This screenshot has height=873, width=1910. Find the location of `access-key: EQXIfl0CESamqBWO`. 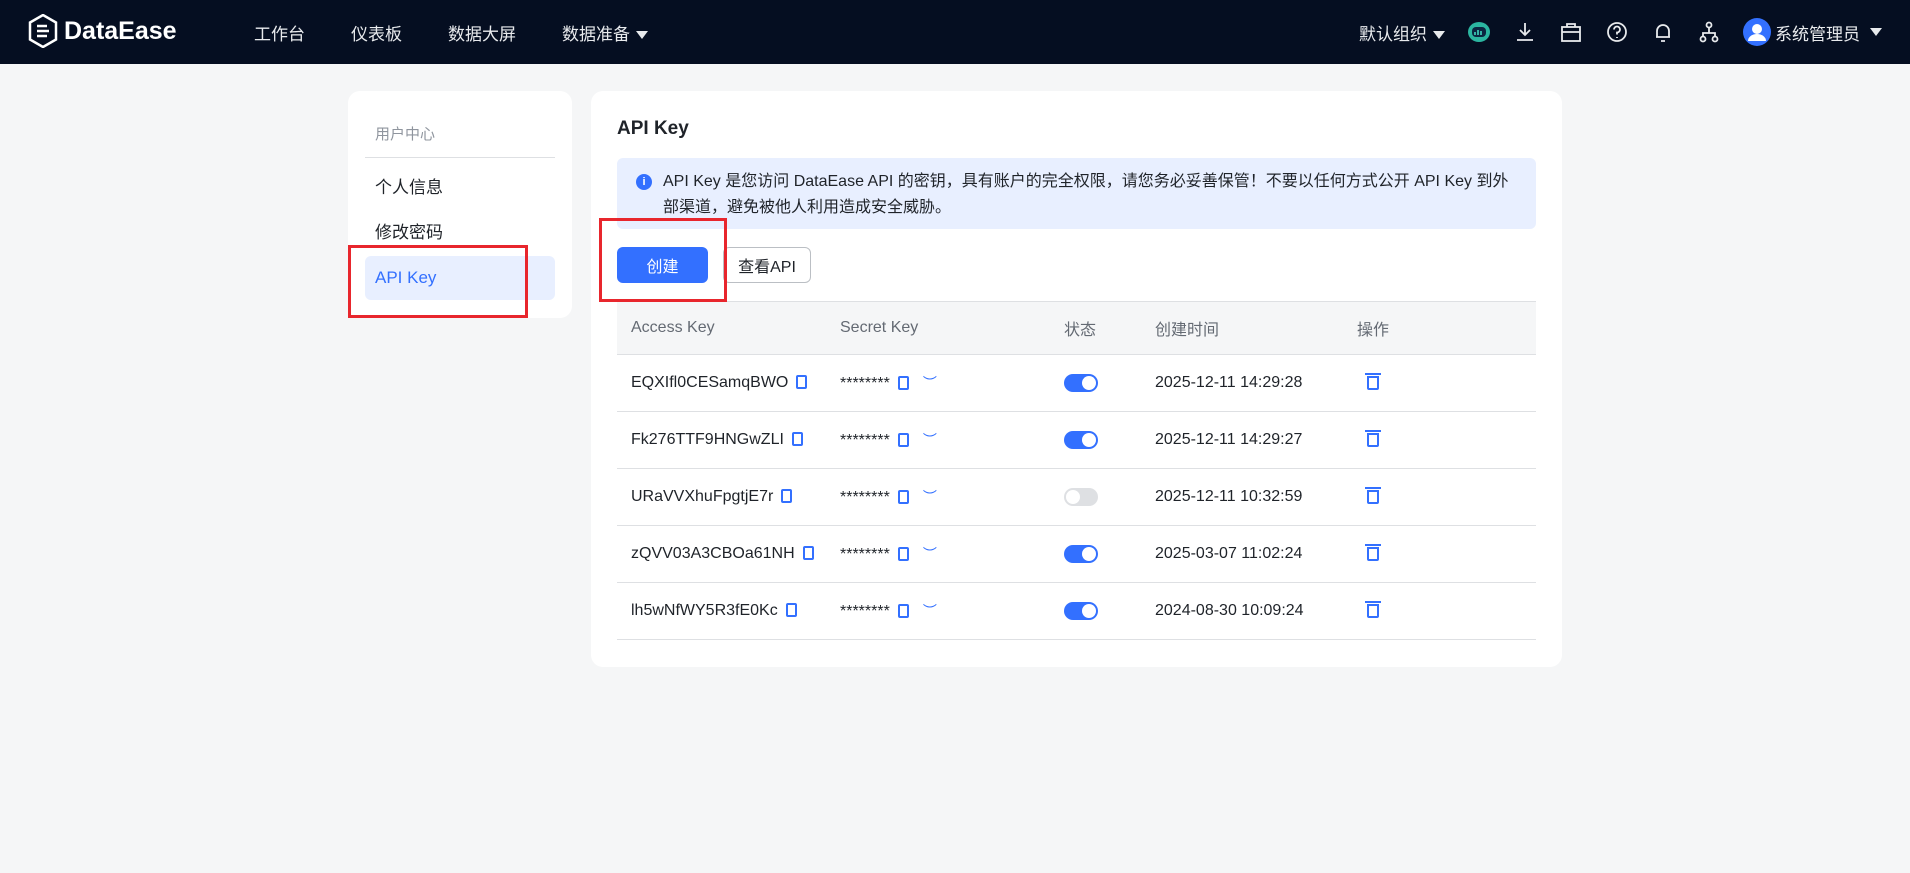

access-key: EQXIfl0CESamqBWO is located at coordinates (710, 382).